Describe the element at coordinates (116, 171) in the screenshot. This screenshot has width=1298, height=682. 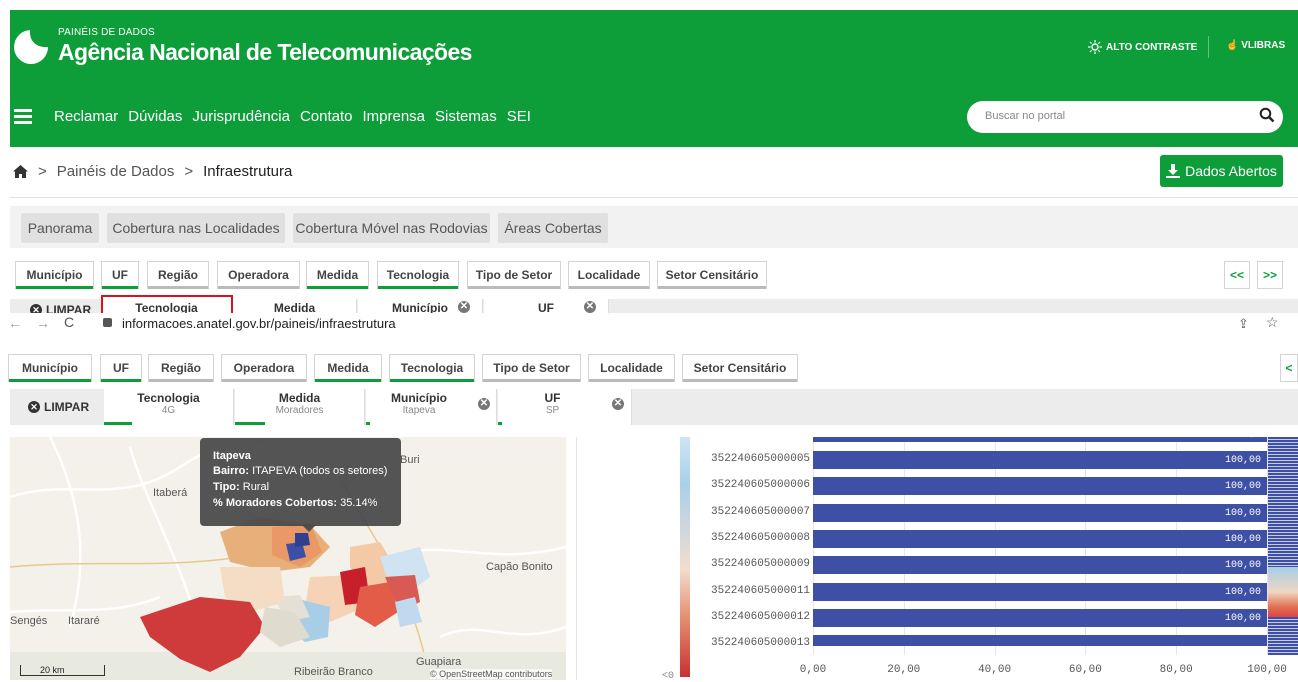
I see `breadcrumb-paineis: Painéis de Dados` at that location.